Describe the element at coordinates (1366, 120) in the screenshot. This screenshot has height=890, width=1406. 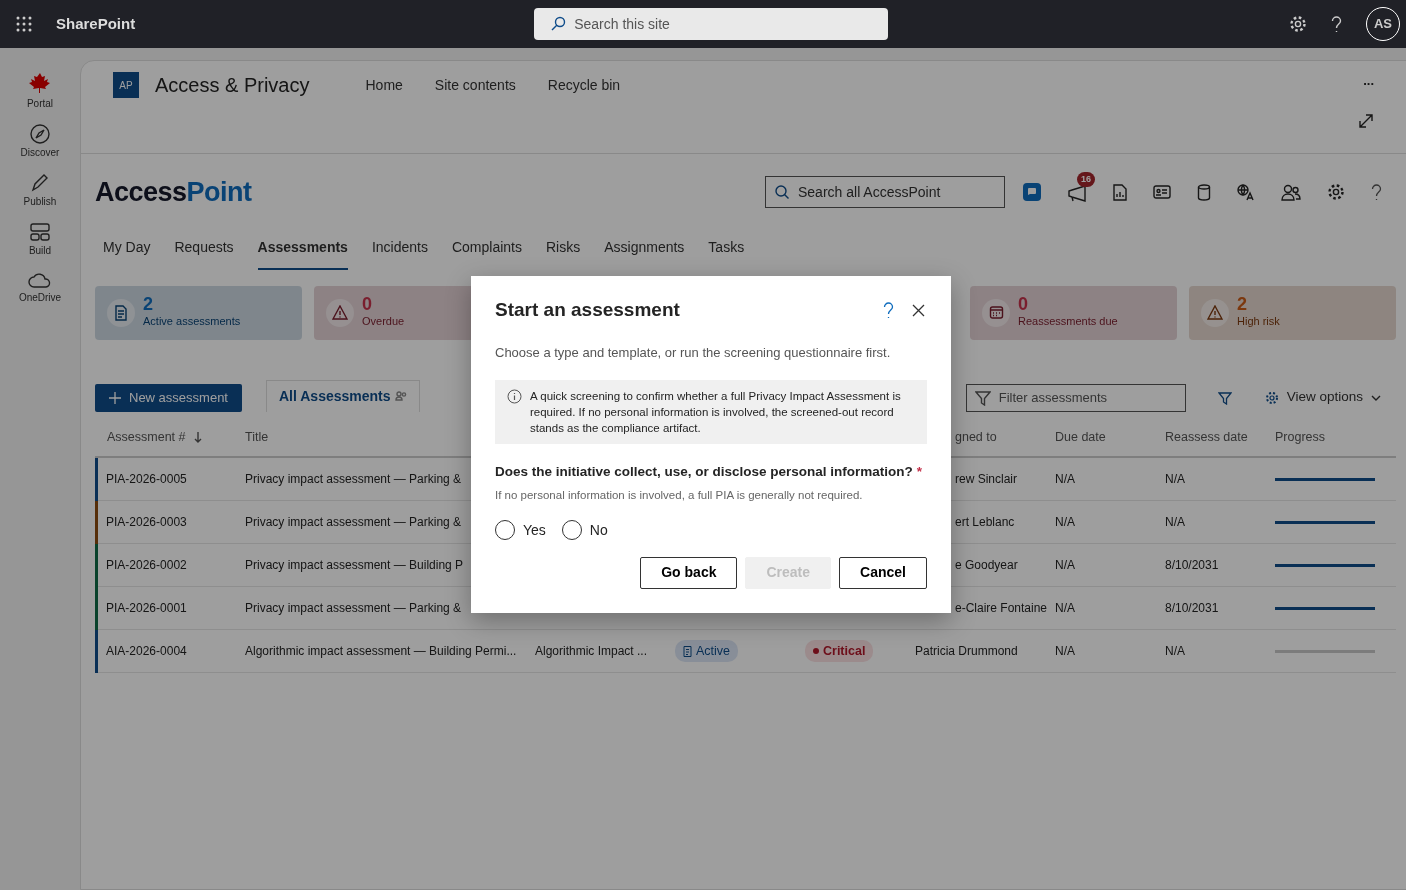
I see `expand-icon` at that location.